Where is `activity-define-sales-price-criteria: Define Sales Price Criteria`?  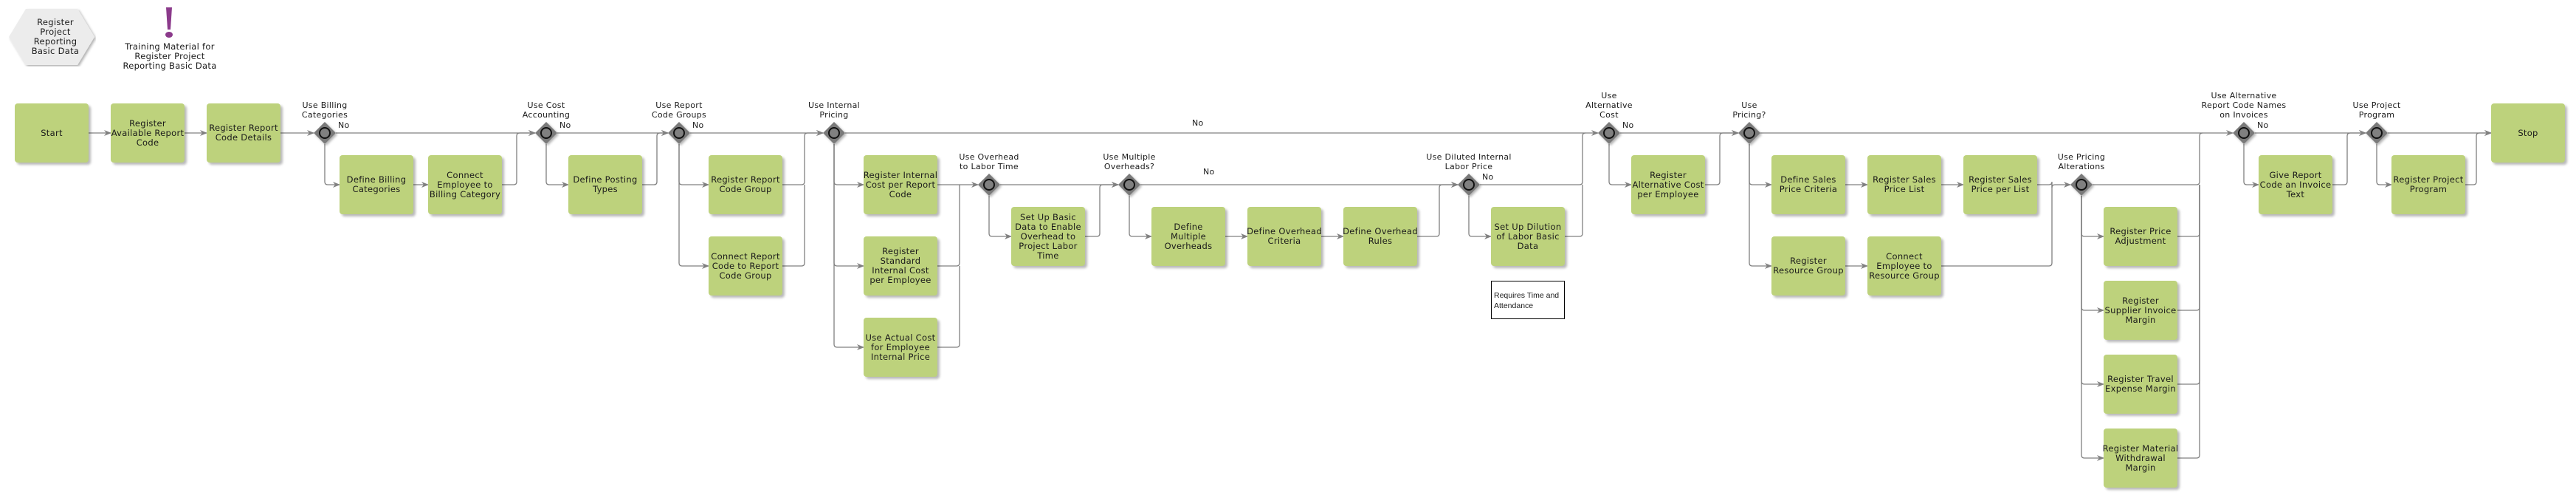 activity-define-sales-price-criteria: Define Sales Price Criteria is located at coordinates (1808, 185).